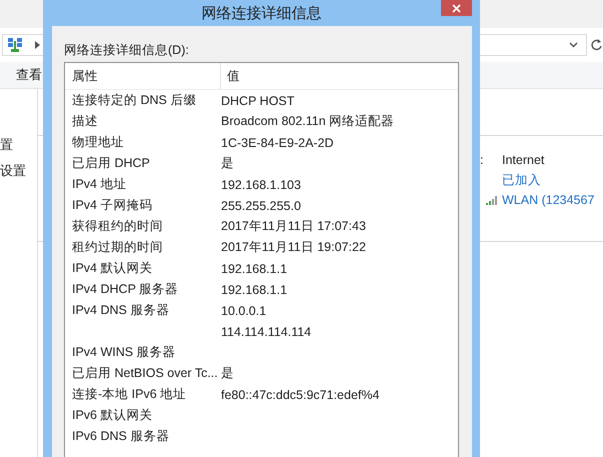 Image resolution: width=603 pixels, height=457 pixels. I want to click on property-name: 已启用 DHCP, so click(111, 163).